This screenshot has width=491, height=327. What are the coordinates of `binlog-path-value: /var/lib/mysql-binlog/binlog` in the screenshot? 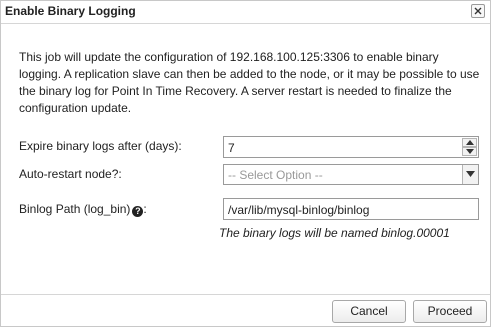 It's located at (299, 210).